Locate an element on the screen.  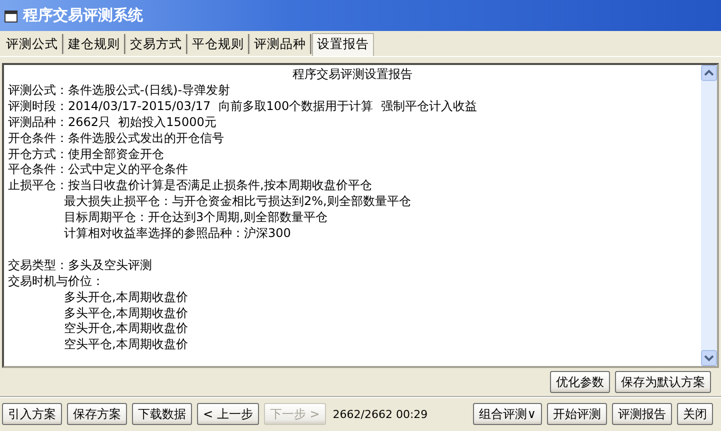
report-line: 多头平仓,本周期收盘价 is located at coordinates (126, 313).